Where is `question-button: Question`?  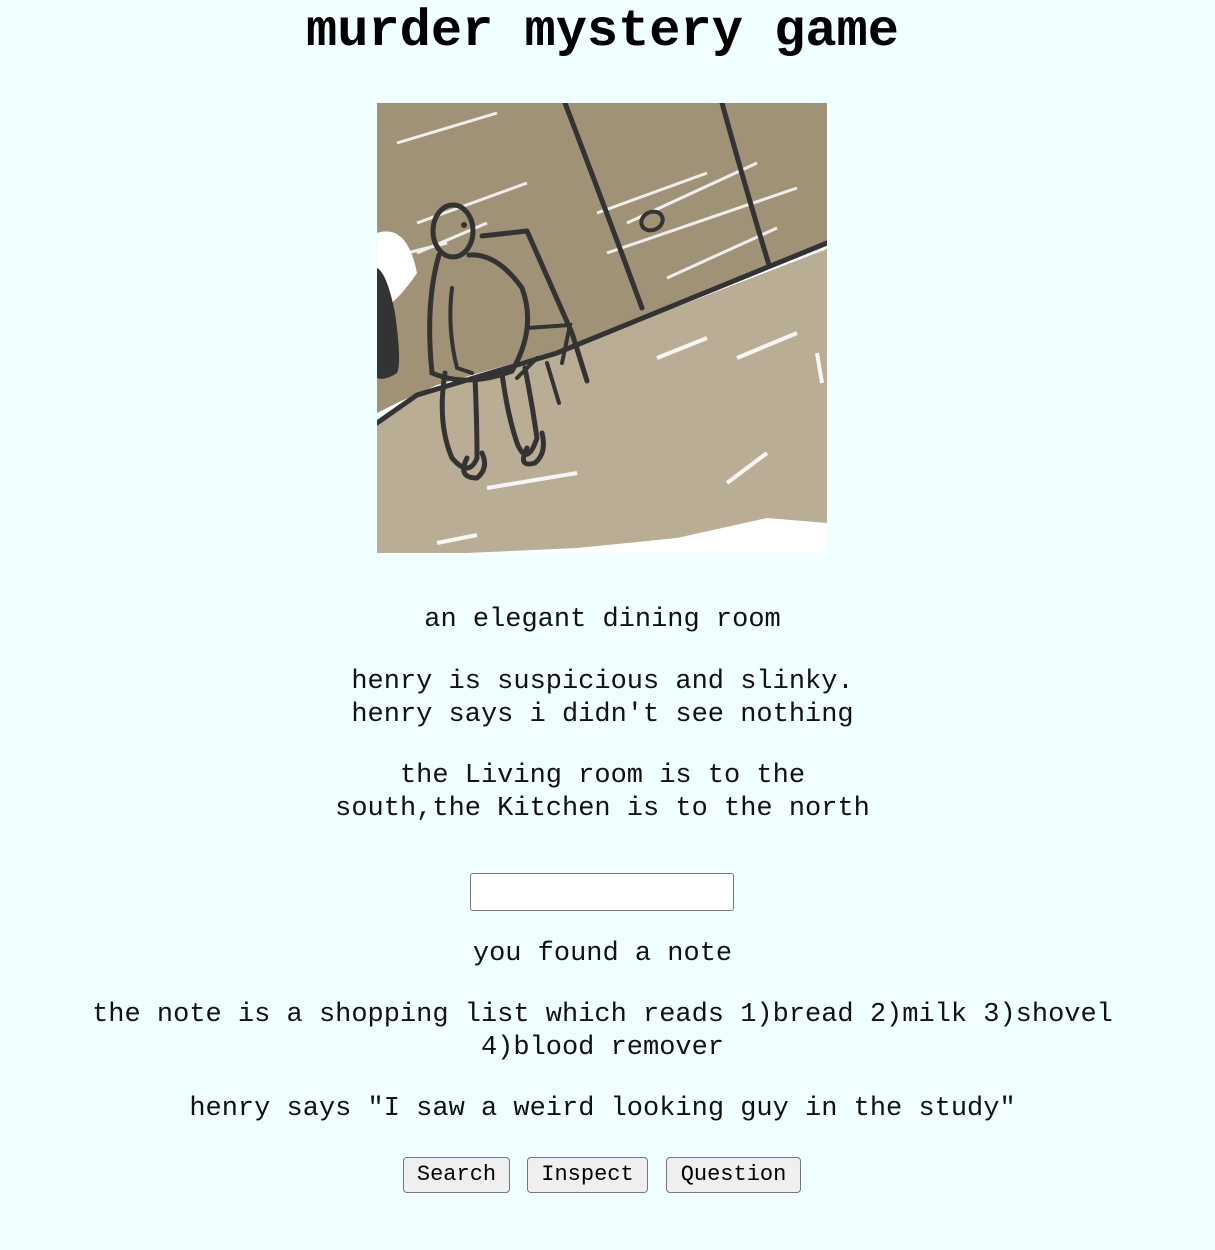 question-button: Question is located at coordinates (733, 1175).